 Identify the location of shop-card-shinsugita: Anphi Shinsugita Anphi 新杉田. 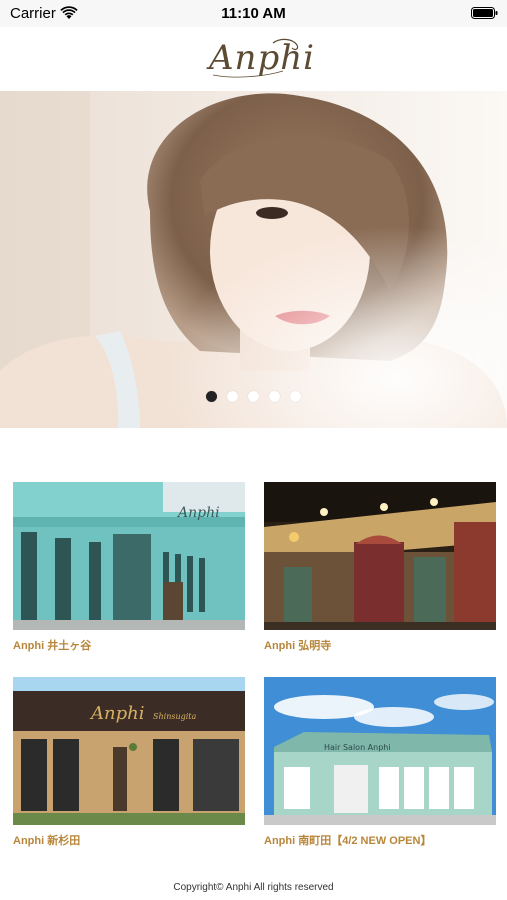
(129, 762).